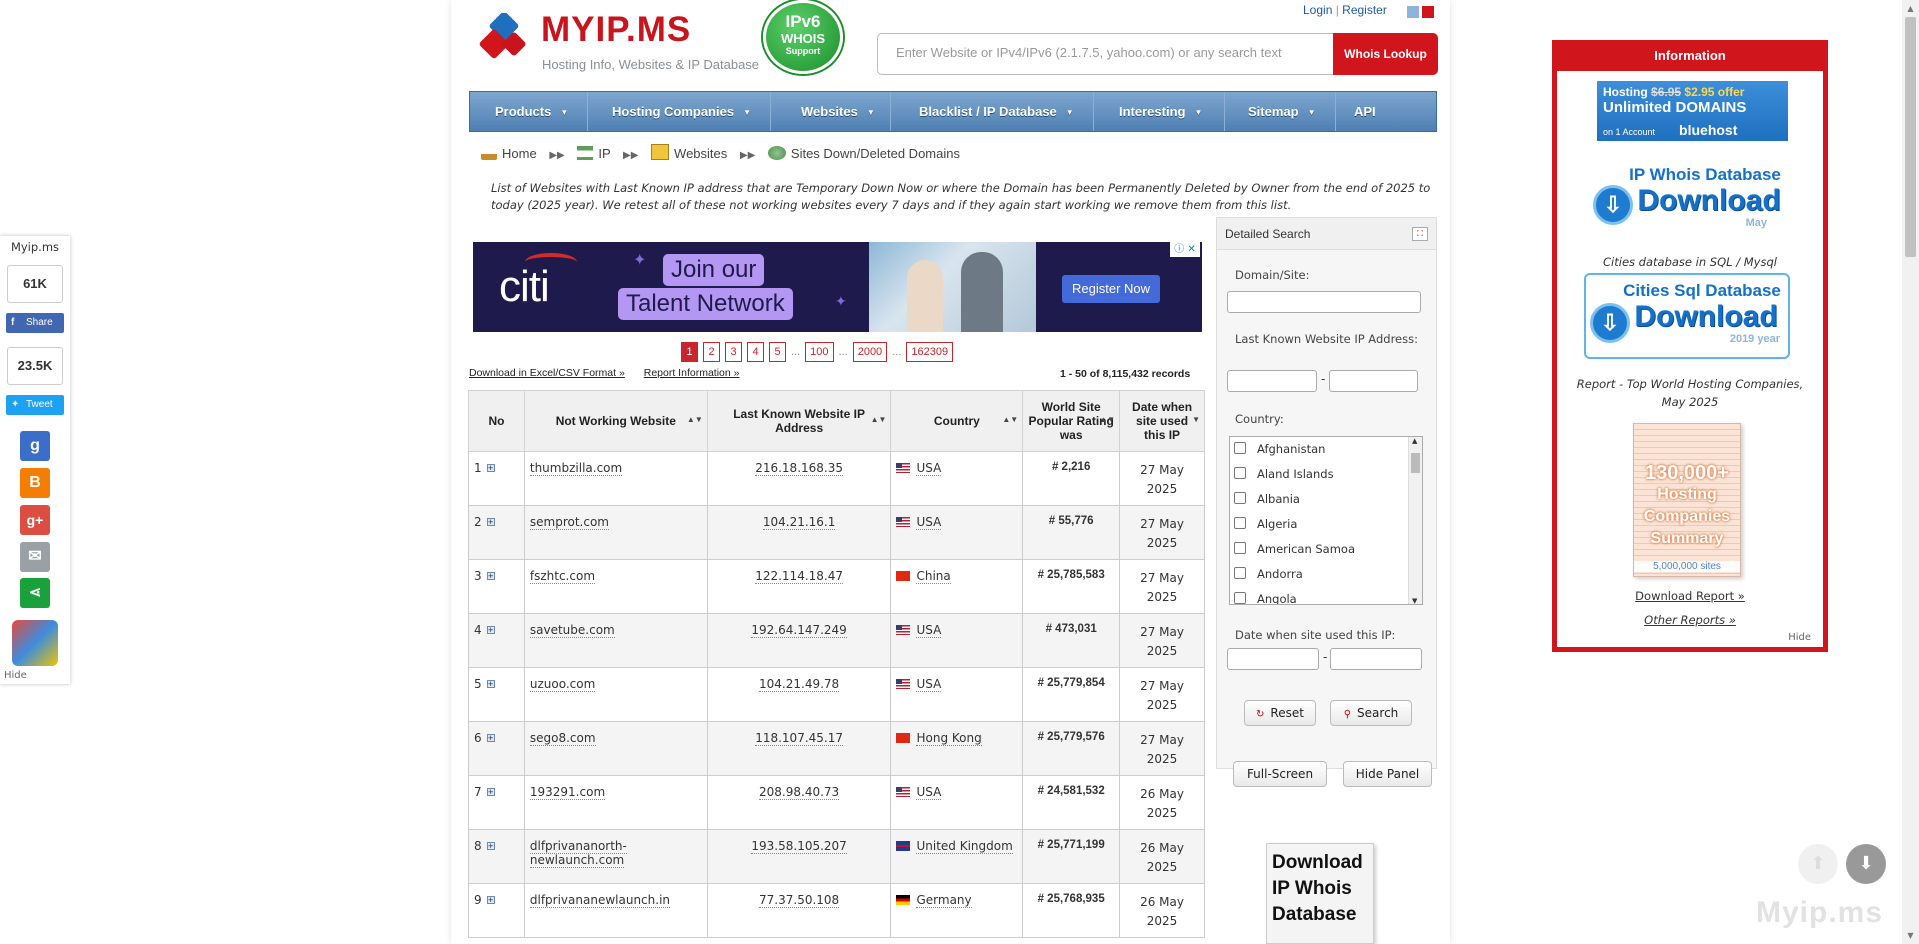  Describe the element at coordinates (562, 684) in the screenshot. I see `website-link: uzuoo.com` at that location.